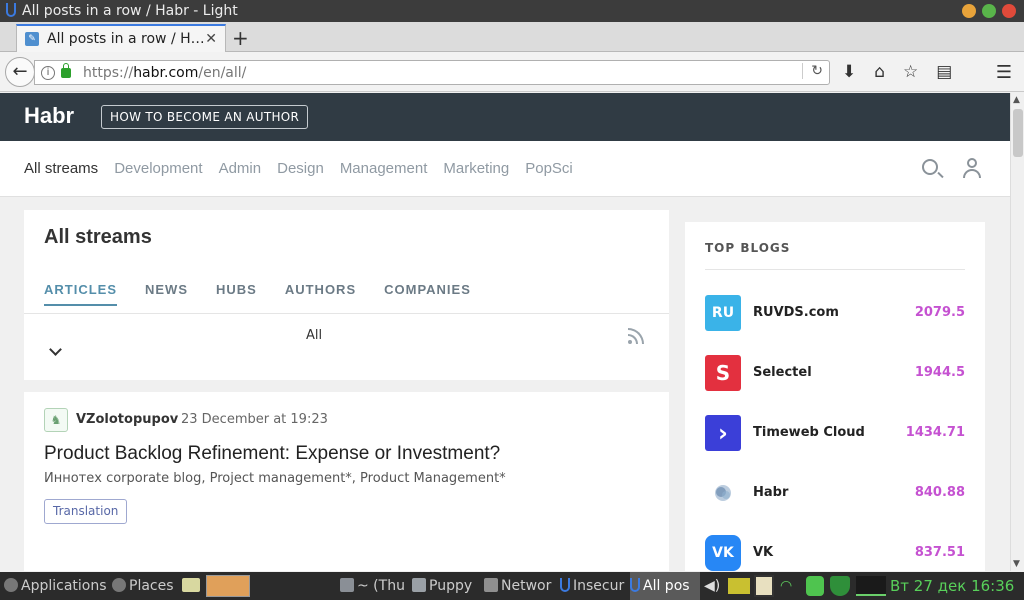 Image resolution: width=1024 pixels, height=600 pixels. I want to click on browser-tab: ✎ All posts in a row / H… ✕, so click(121, 38).